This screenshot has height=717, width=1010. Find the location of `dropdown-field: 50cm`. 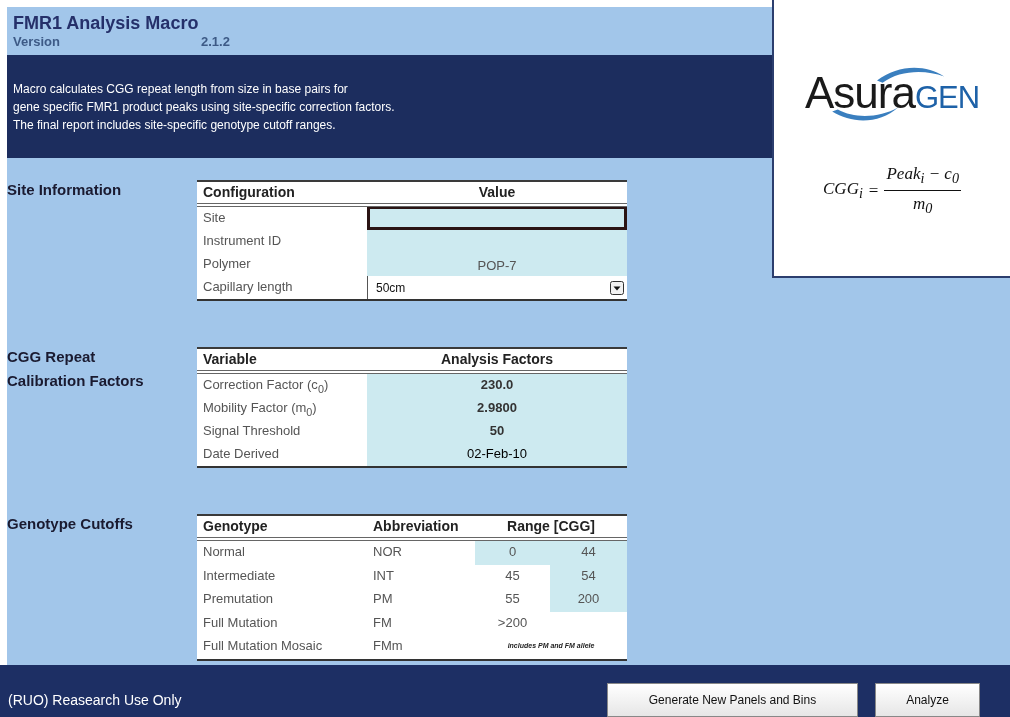

dropdown-field: 50cm is located at coordinates (497, 287).